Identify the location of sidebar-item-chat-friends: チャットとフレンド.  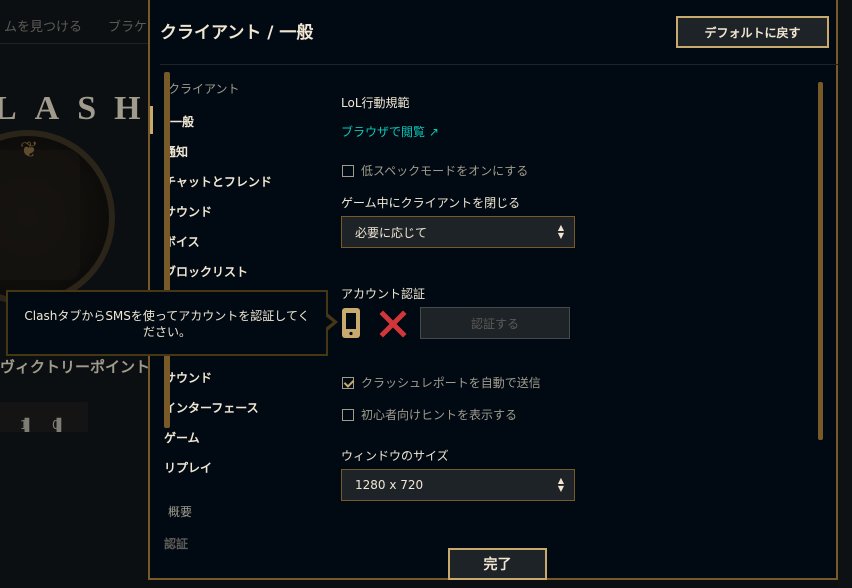
(218, 181).